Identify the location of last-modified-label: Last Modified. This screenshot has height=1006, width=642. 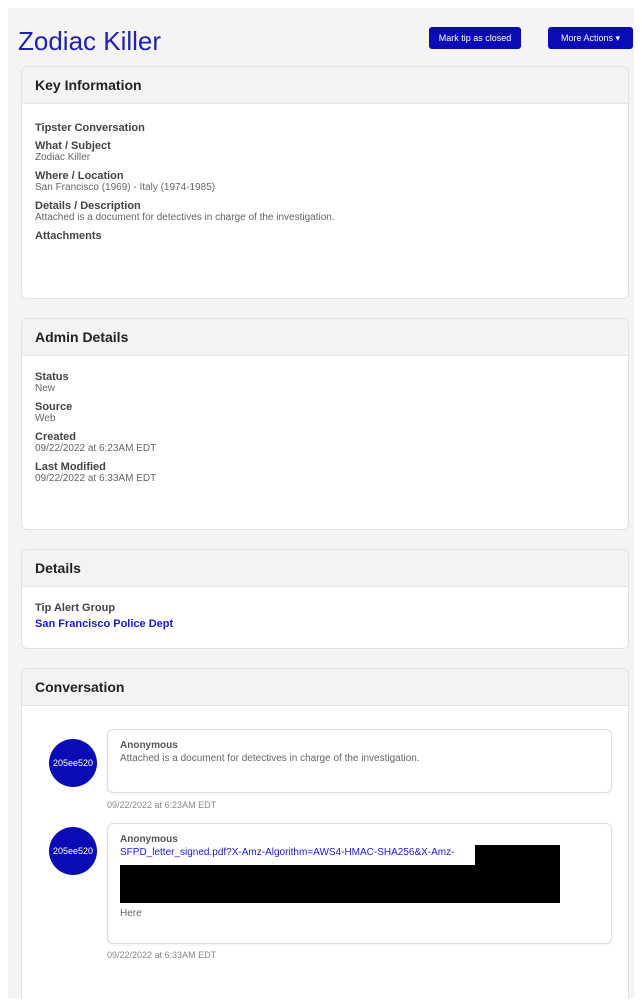
(70, 467).